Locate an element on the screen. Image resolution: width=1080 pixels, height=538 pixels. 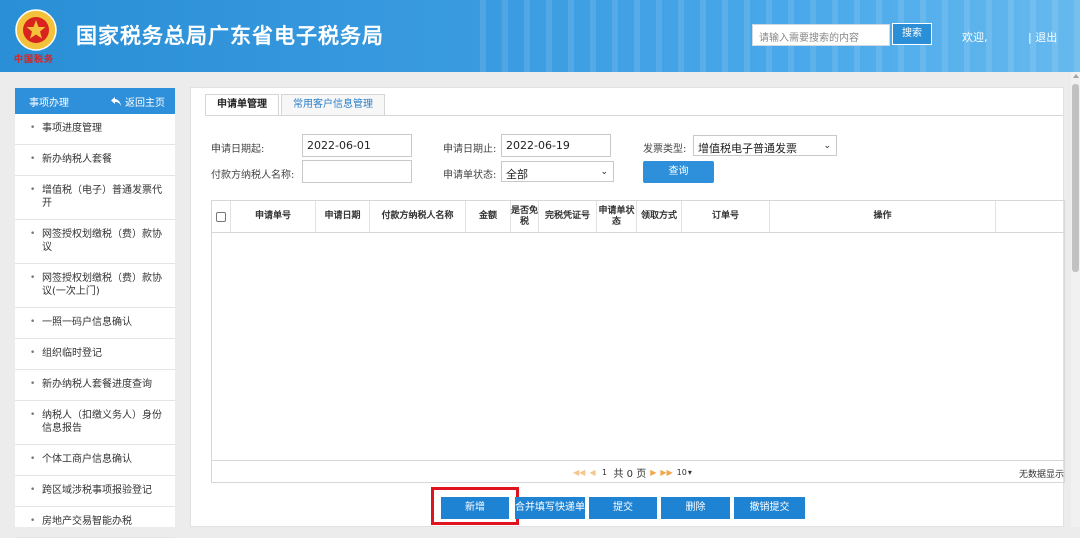
sidebar-item-individual-business-confirm: 个体工商户信息确认 is located at coordinates (95, 460).